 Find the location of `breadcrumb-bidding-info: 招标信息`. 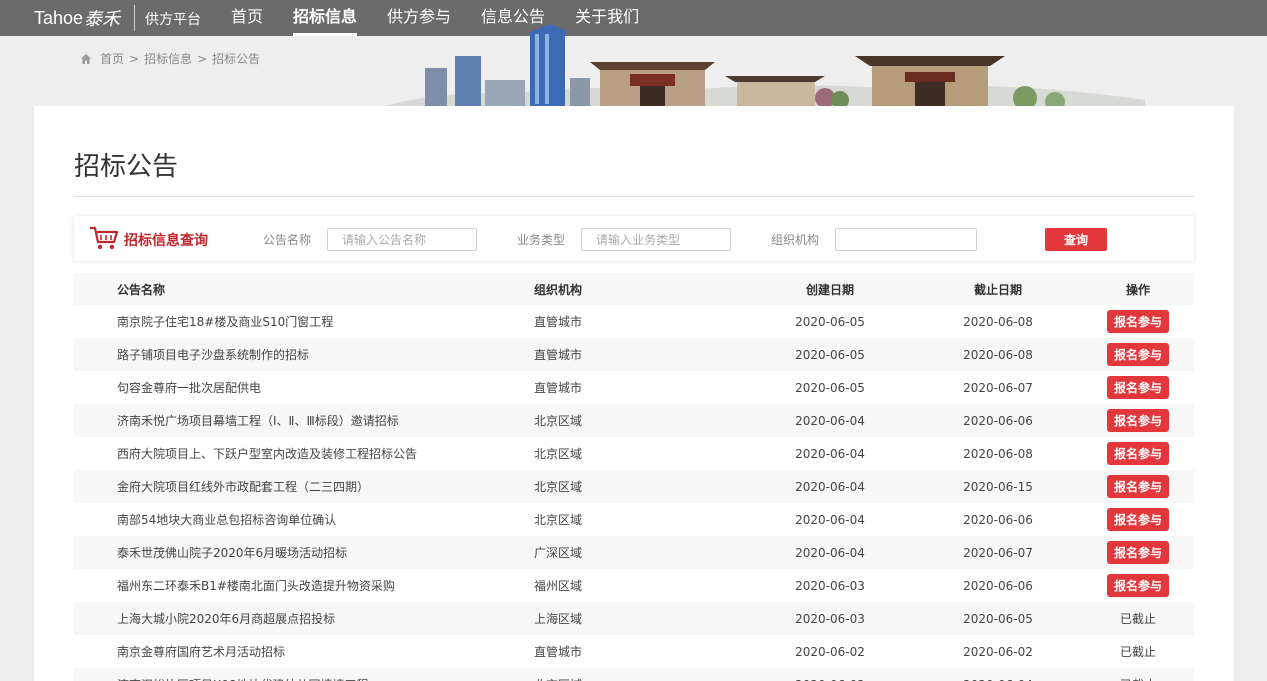

breadcrumb-bidding-info: 招标信息 is located at coordinates (168, 58).